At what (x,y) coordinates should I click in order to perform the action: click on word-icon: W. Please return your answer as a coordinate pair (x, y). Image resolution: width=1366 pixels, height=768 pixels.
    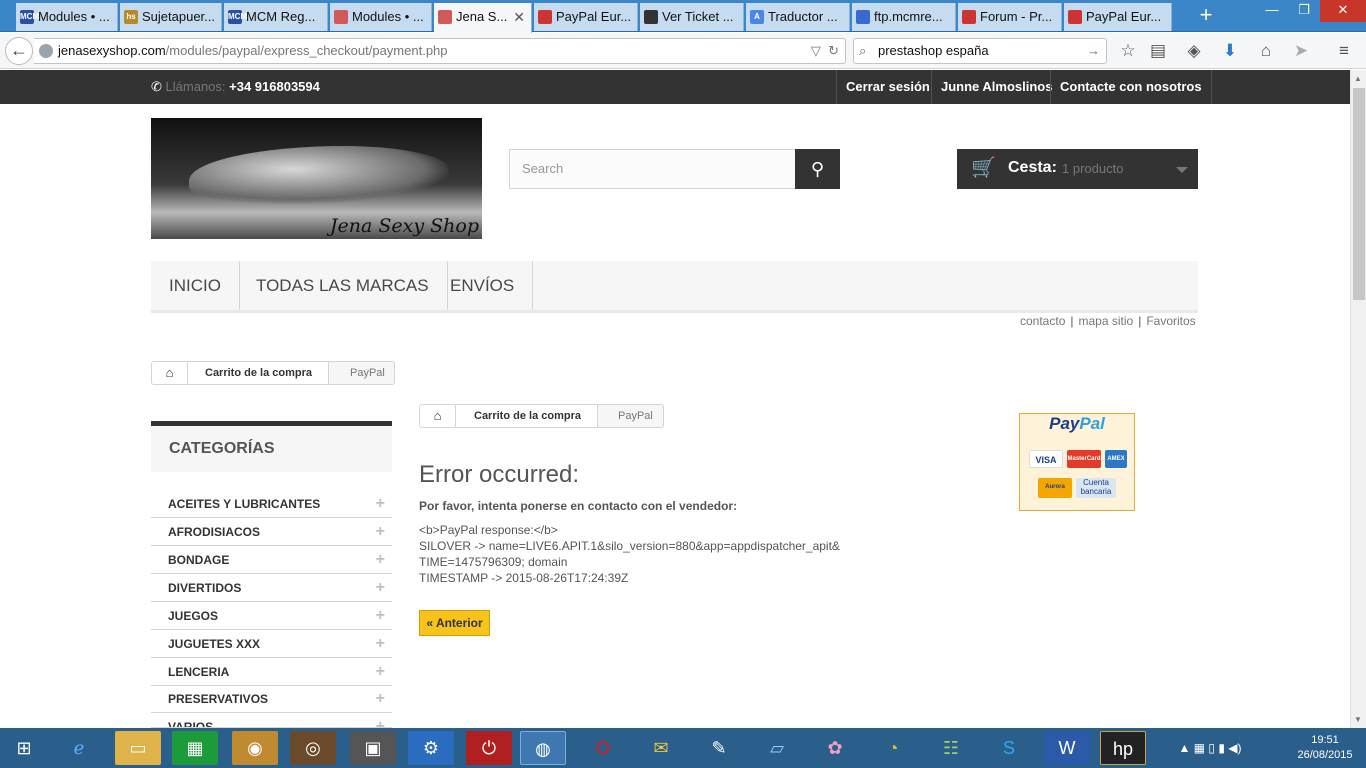
    Looking at the image, I should click on (1067, 748).